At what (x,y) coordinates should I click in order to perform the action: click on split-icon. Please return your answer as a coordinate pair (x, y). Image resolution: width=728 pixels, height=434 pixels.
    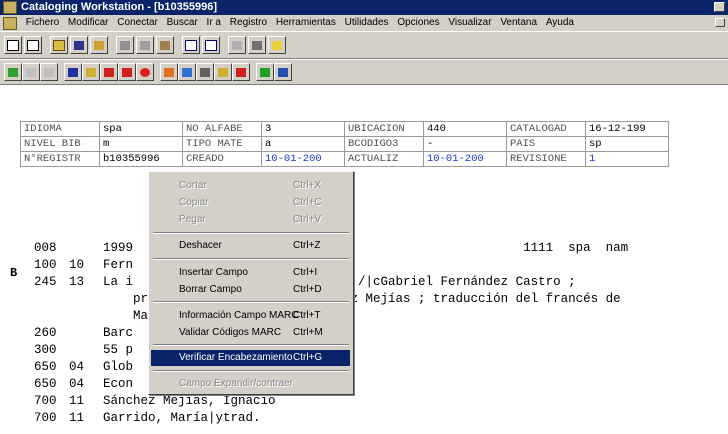
    Looking at the image, I should click on (211, 45).